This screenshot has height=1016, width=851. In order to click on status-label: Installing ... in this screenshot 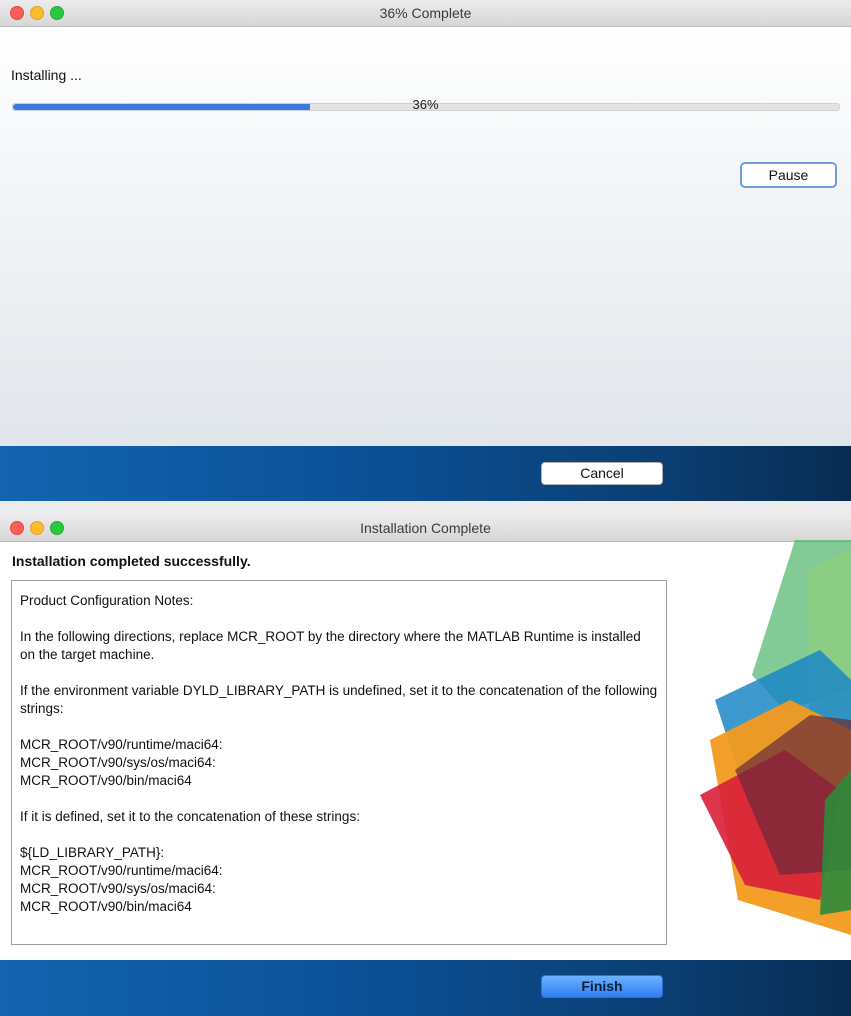, I will do `click(46, 75)`.